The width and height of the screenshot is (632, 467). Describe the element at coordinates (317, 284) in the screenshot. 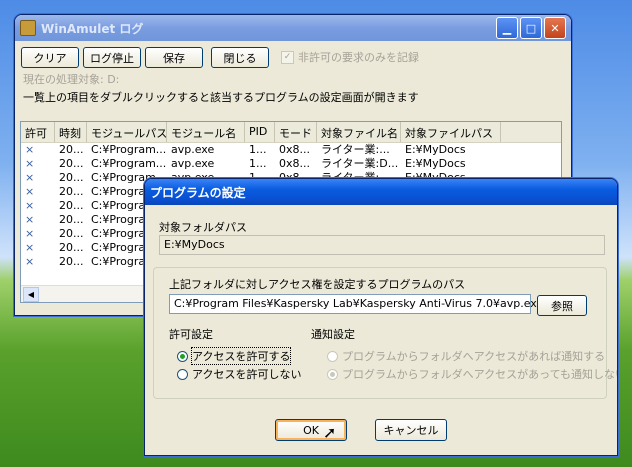

I see `program-path-label: 上記フォルダに対しアクセス権を設定するプログラムのパス` at that location.